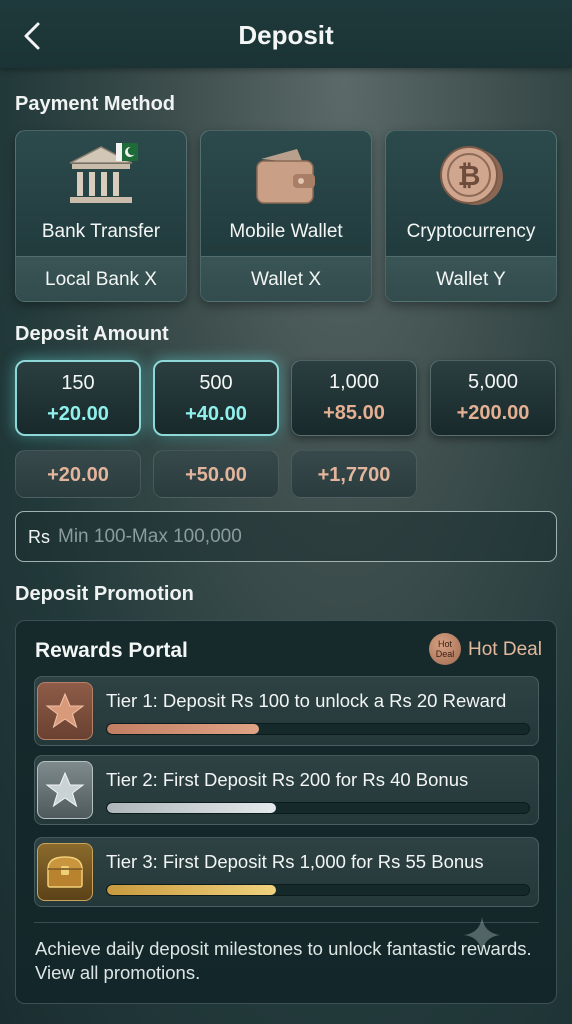  What do you see at coordinates (354, 398) in the screenshot?
I see `amount-option-1000: 1,000 +85.00` at bounding box center [354, 398].